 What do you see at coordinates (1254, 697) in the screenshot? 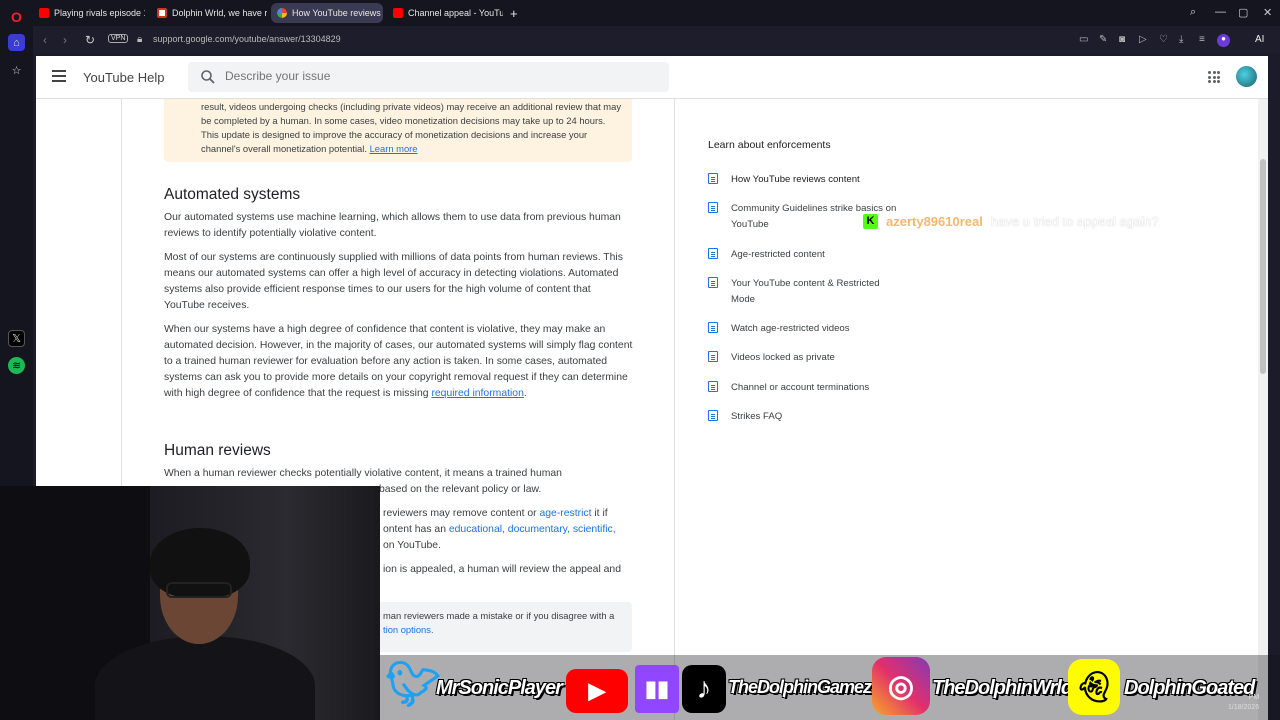
I see `clock-time: PM` at bounding box center [1254, 697].